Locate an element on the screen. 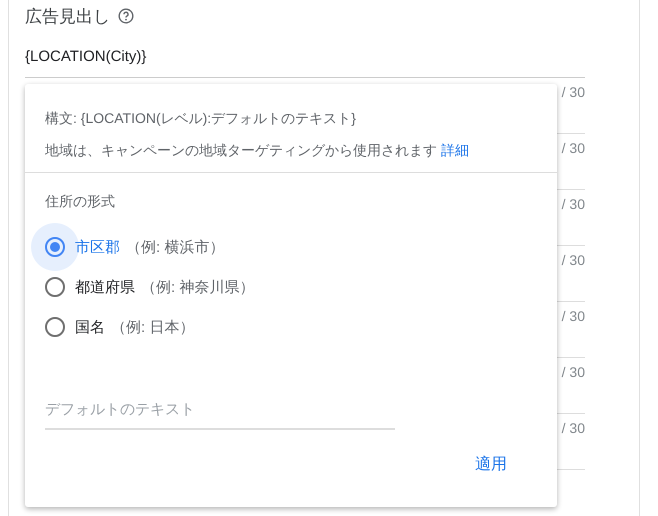  description-text: 地域は、キャンペーンの地域ターゲティングから使用されます 詳細 is located at coordinates (257, 151).